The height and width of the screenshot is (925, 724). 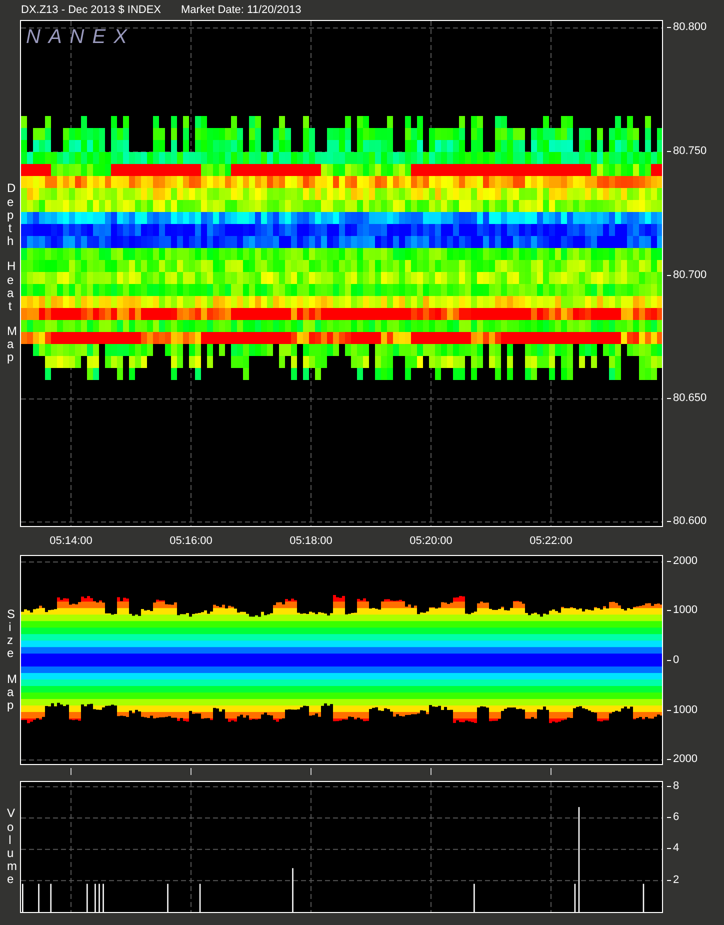 What do you see at coordinates (431, 541) in the screenshot?
I see `time-axis-label: 05:20:00` at bounding box center [431, 541].